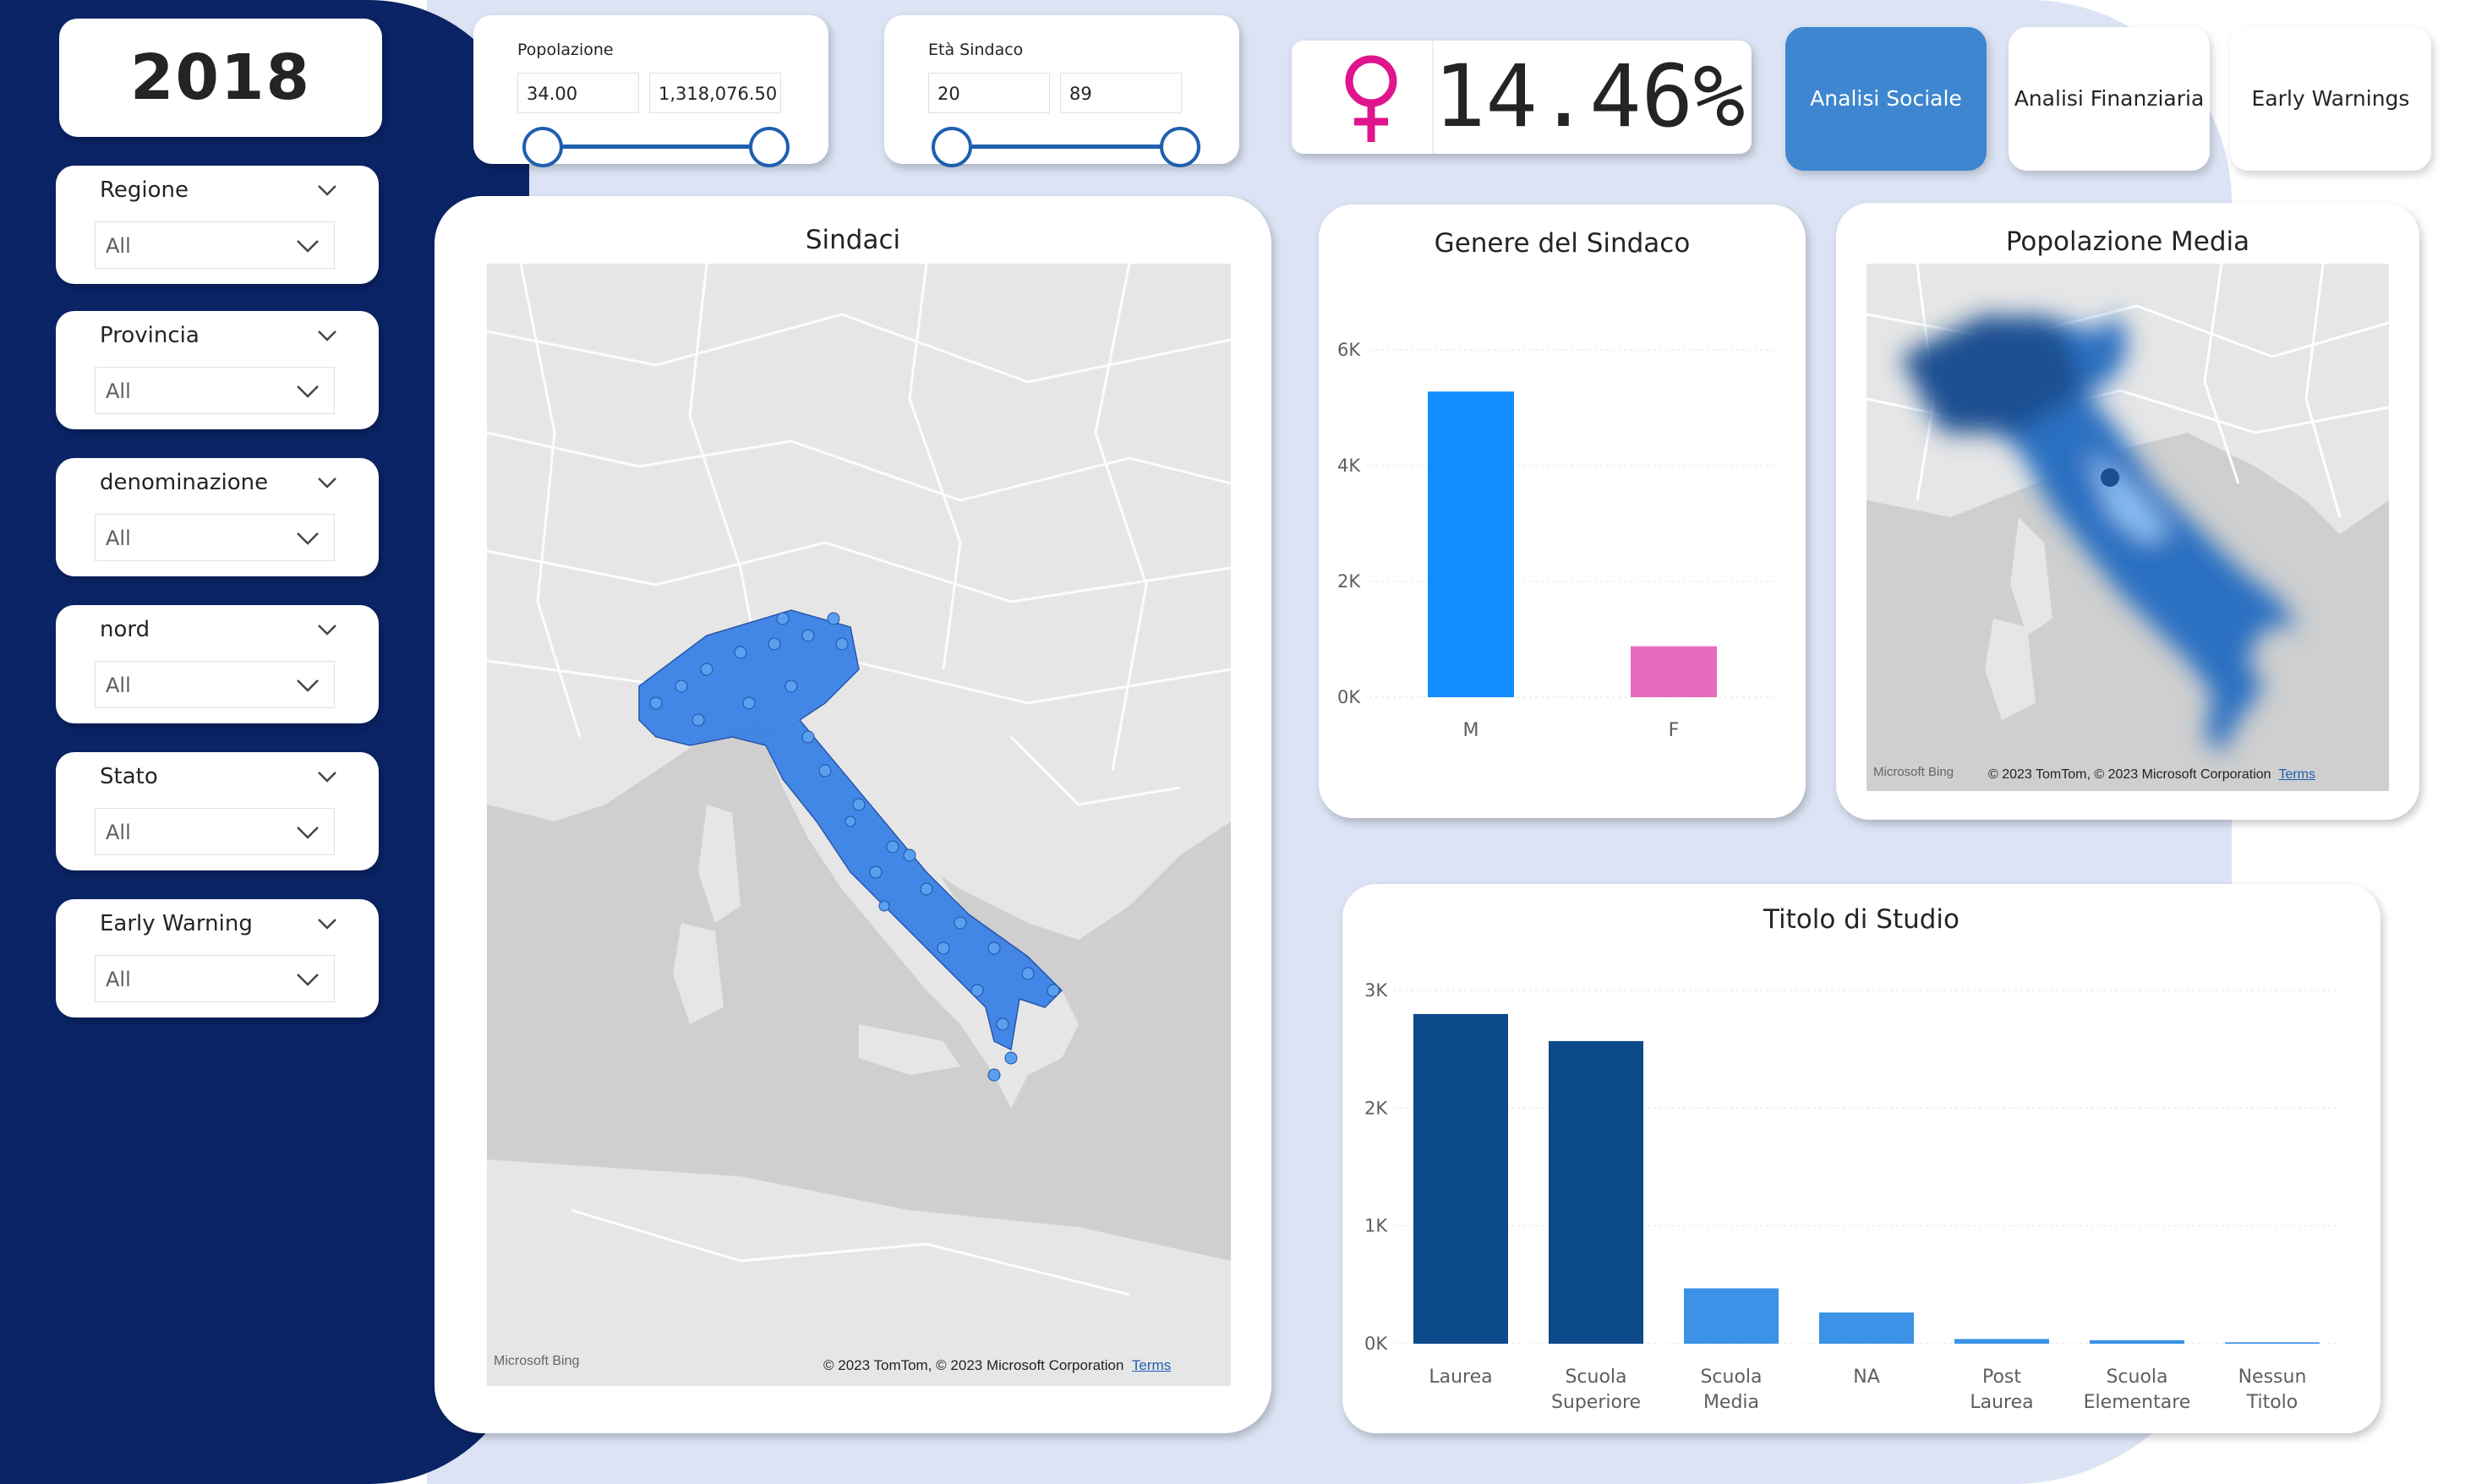 This screenshot has height=1484, width=2476. What do you see at coordinates (2127, 242) in the screenshot?
I see `popolazione-map-title: Popolazione Media` at bounding box center [2127, 242].